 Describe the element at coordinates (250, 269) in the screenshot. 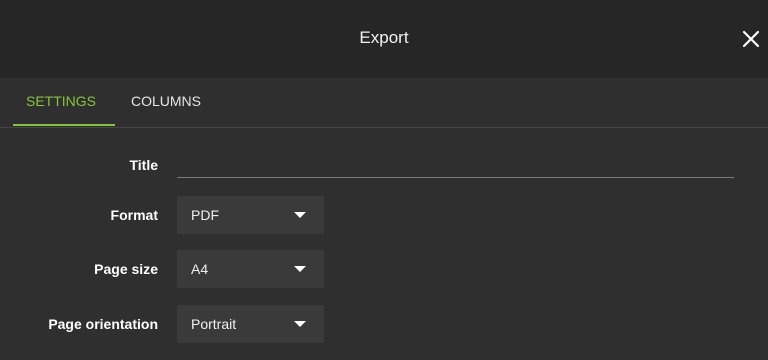

I see `page-size-select: A4` at that location.